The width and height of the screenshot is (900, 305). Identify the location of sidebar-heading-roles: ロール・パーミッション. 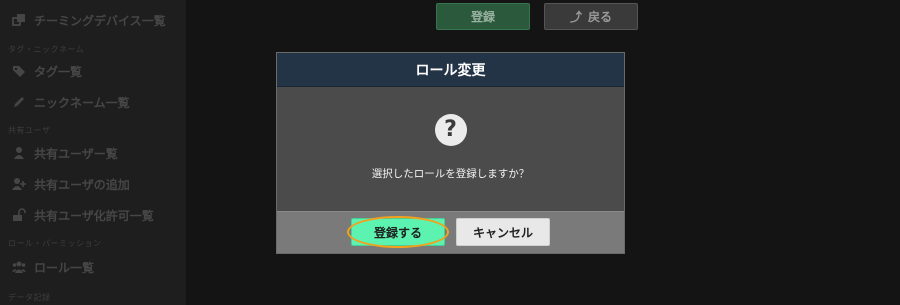
(55, 243).